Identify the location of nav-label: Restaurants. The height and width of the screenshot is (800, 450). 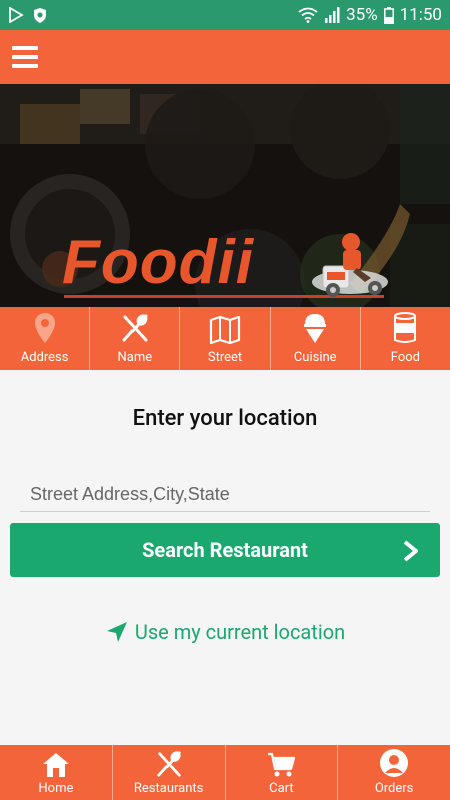
(168, 788).